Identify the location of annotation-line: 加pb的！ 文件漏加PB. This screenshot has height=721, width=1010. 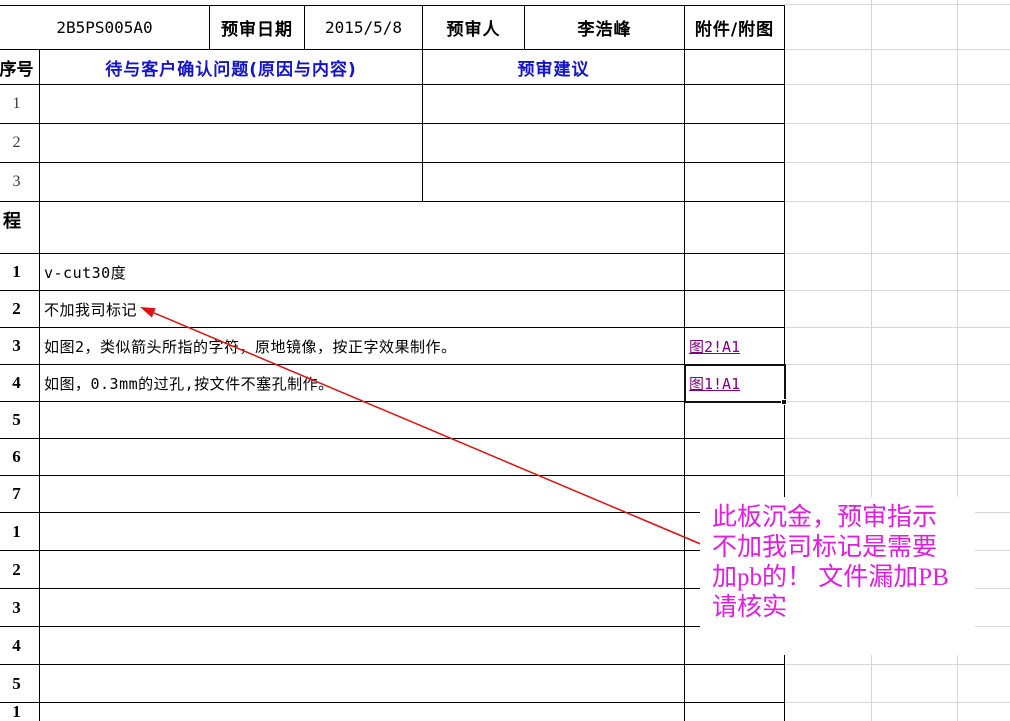
(830, 577).